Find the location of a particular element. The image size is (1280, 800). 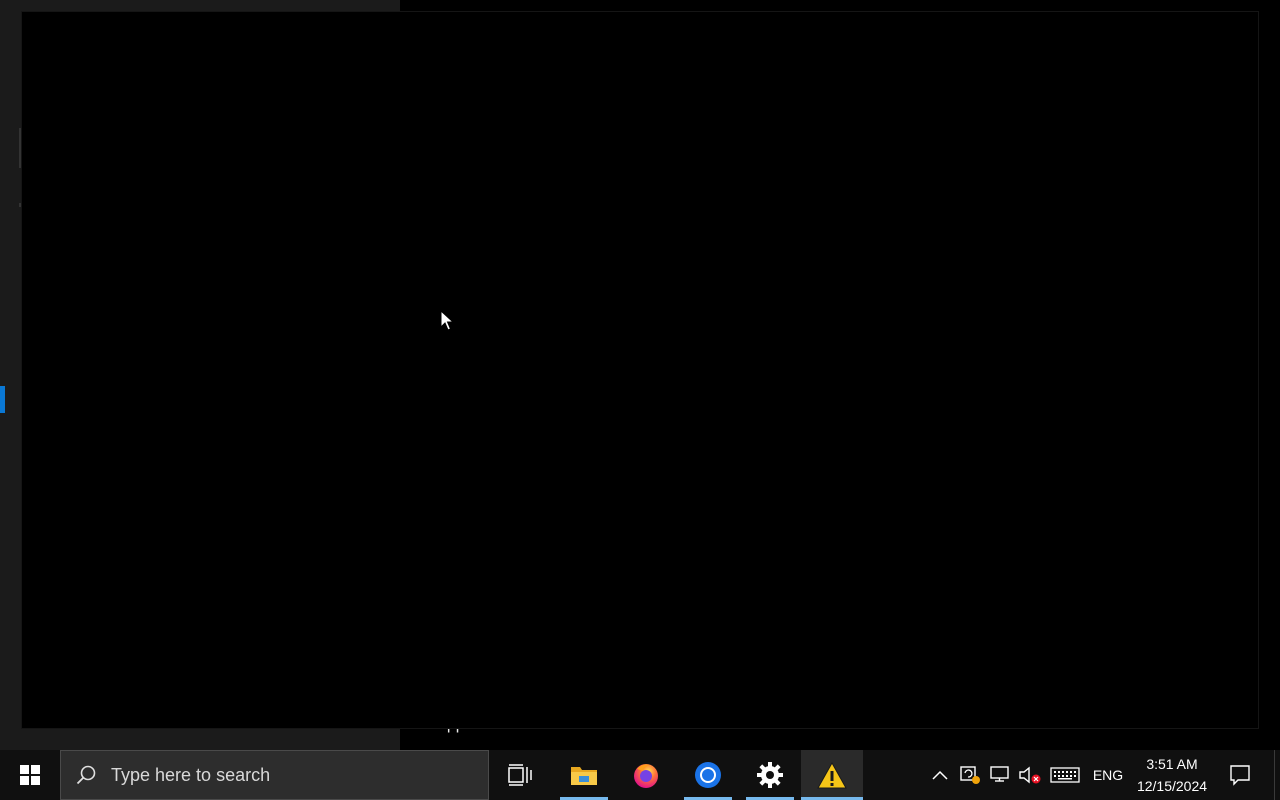

start-button is located at coordinates (30, 775).